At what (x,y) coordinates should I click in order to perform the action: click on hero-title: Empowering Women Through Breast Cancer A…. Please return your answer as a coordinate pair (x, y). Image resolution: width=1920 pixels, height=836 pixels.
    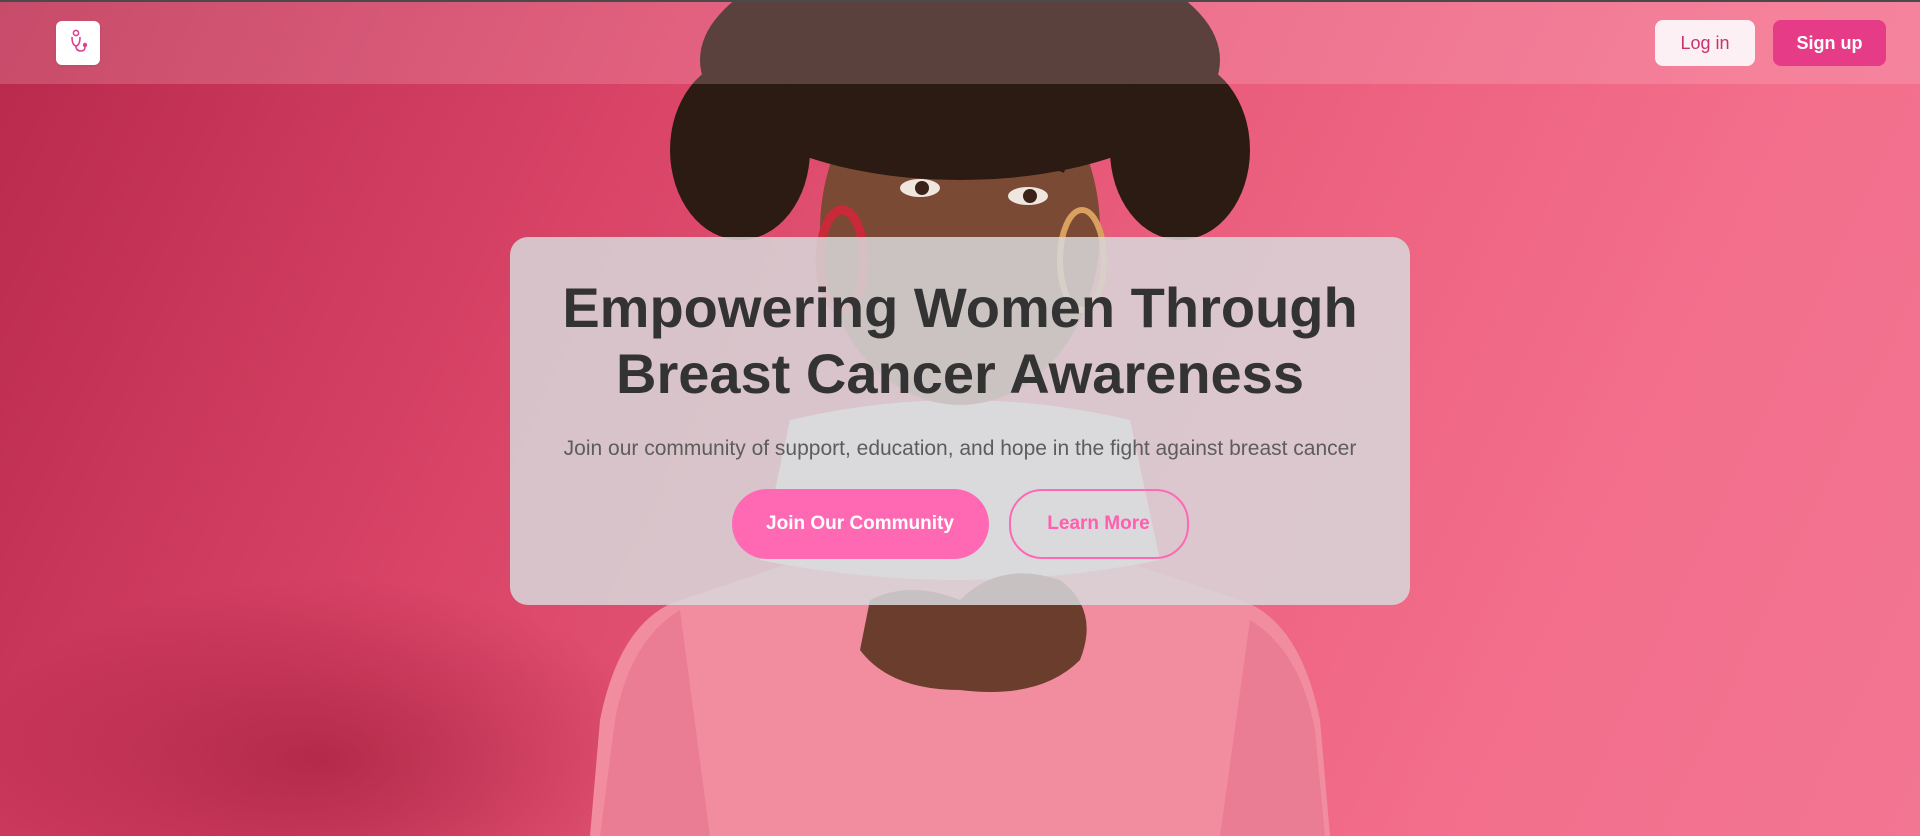
    Looking at the image, I should click on (960, 341).